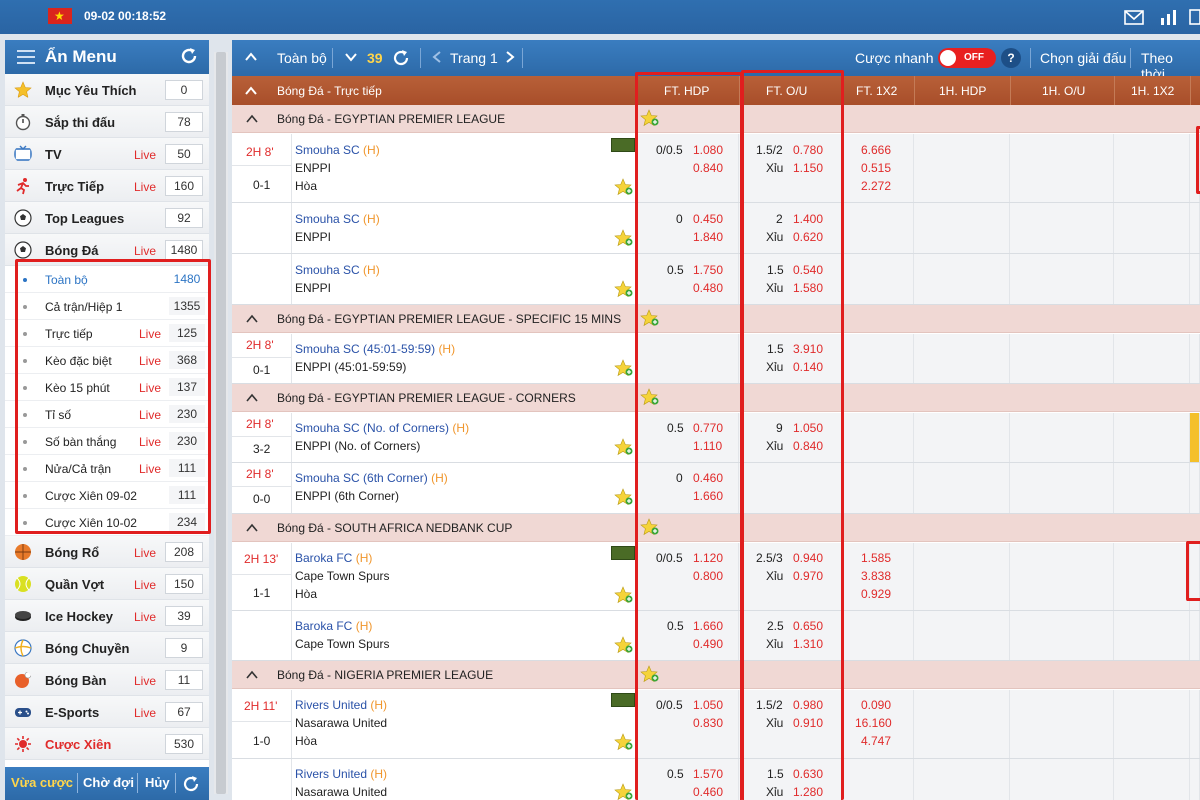 Image resolution: width=1200 pixels, height=800 pixels. What do you see at coordinates (716, 528) in the screenshot?
I see `league-header: Bóng Đá - SOUTH AFRICA NEDBANK CUP` at bounding box center [716, 528].